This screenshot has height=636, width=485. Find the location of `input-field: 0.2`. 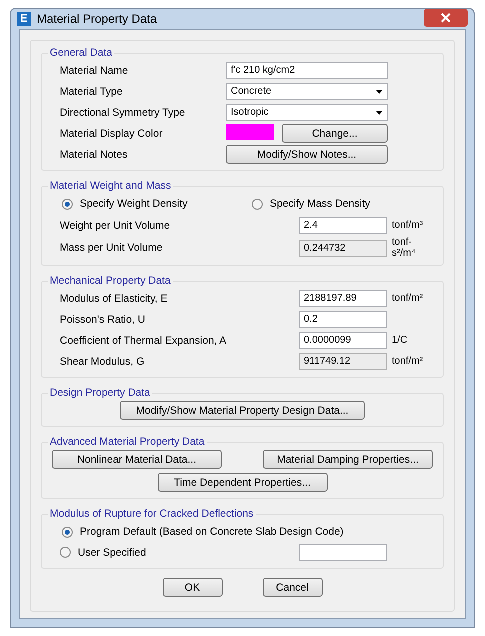

input-field: 0.2 is located at coordinates (343, 319).